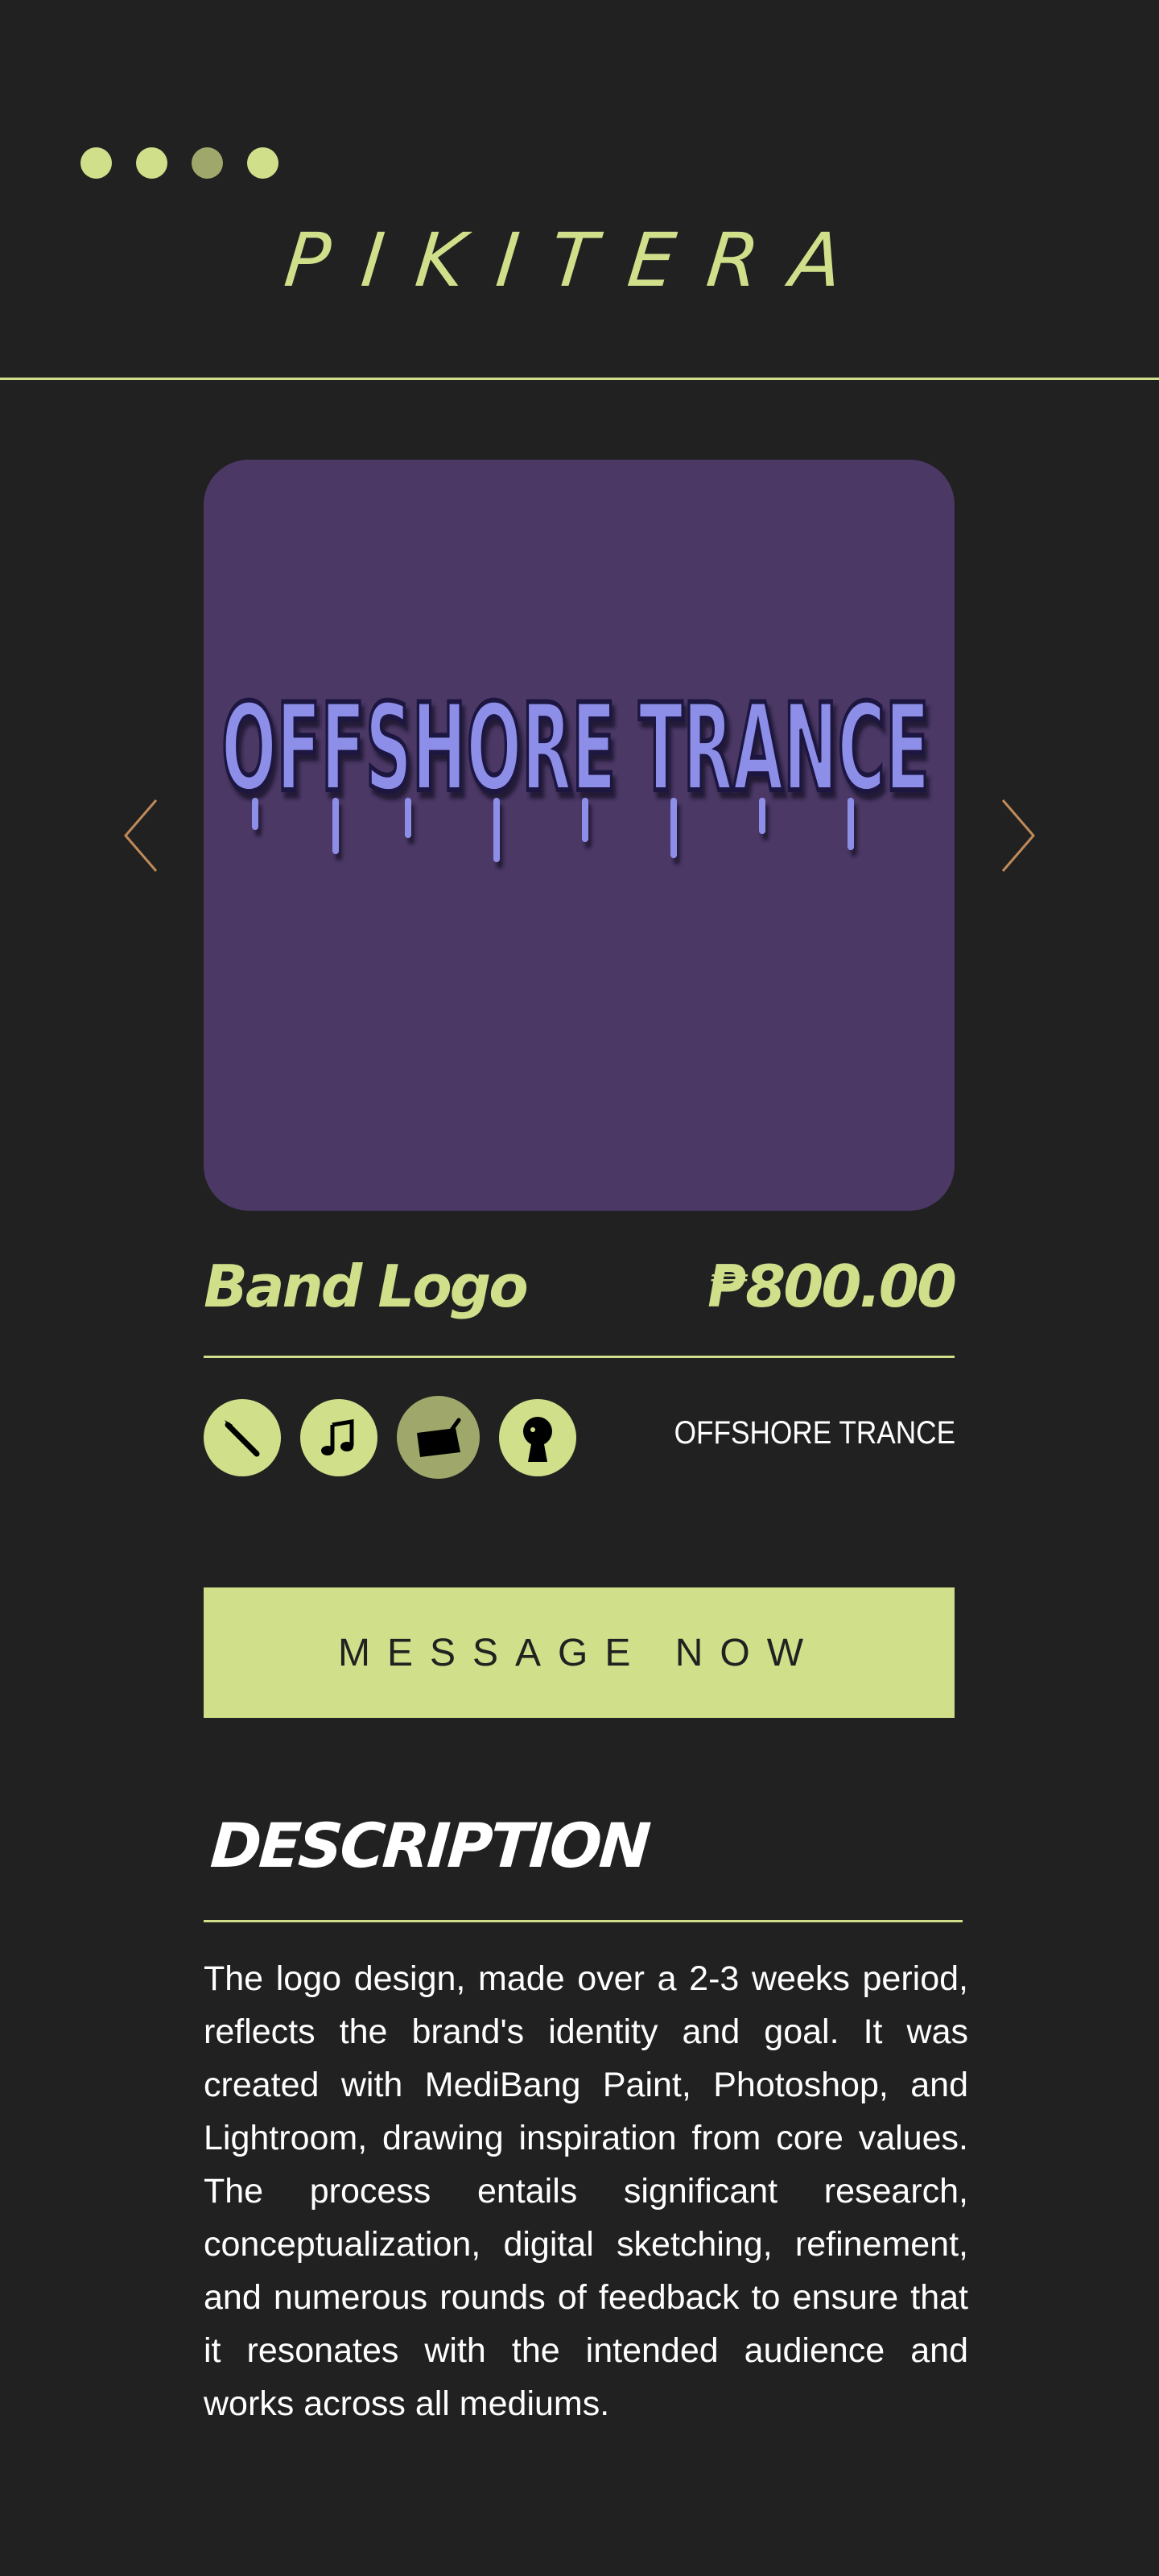 Image resolution: width=1159 pixels, height=2576 pixels. I want to click on avatar-icon, so click(537, 1437).